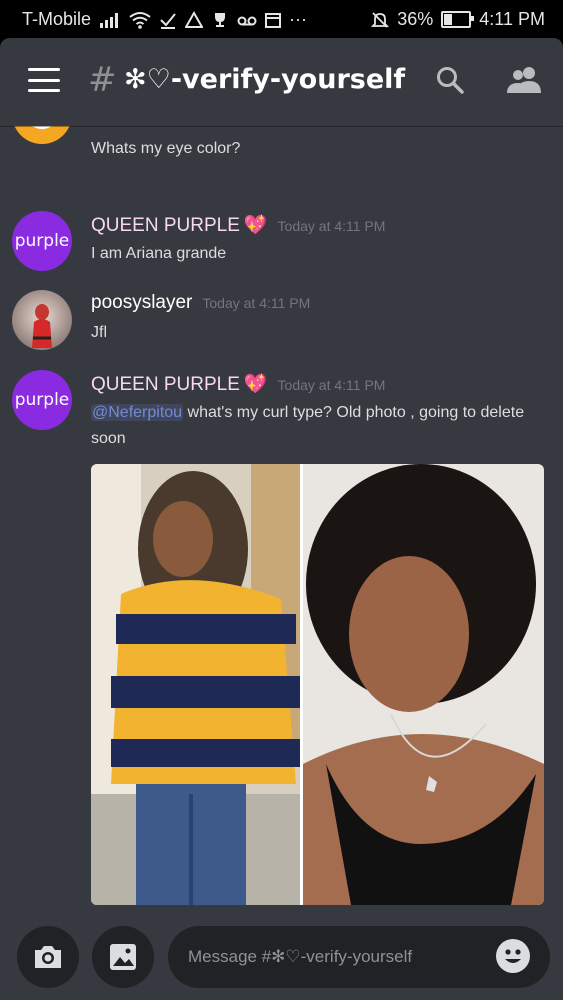  Describe the element at coordinates (298, 19) in the screenshot. I see `more-notifications-icon: ···` at that location.